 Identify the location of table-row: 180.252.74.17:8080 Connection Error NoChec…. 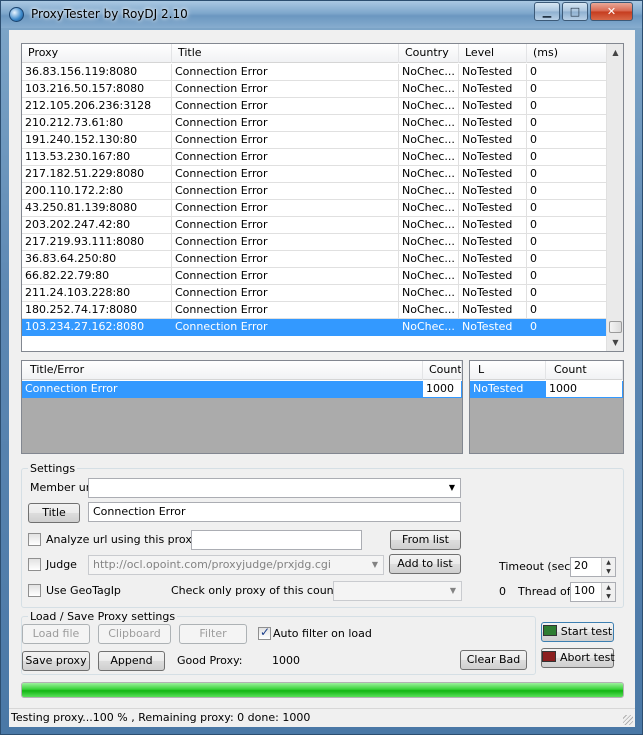
(315, 310).